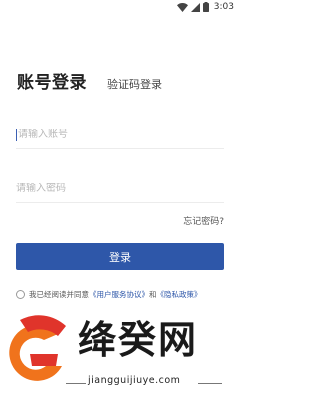 This screenshot has width=320, height=400. What do you see at coordinates (179, 294) in the screenshot?
I see `privacy-policy-link: 《隐私政策》` at bounding box center [179, 294].